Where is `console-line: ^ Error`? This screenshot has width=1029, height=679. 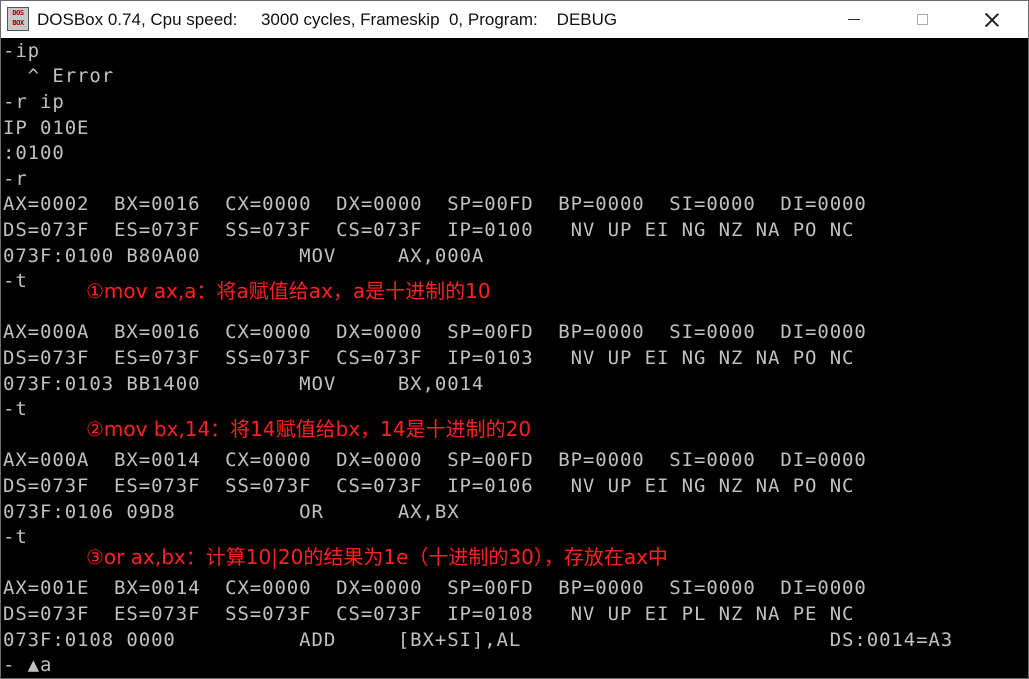 console-line: ^ Error is located at coordinates (59, 76).